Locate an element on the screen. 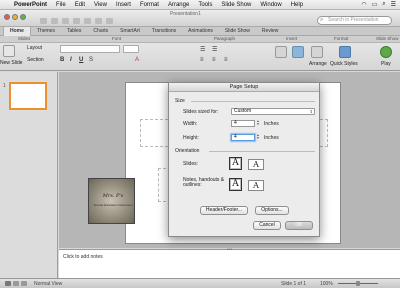  tab-tables: Tables is located at coordinates (74, 31).